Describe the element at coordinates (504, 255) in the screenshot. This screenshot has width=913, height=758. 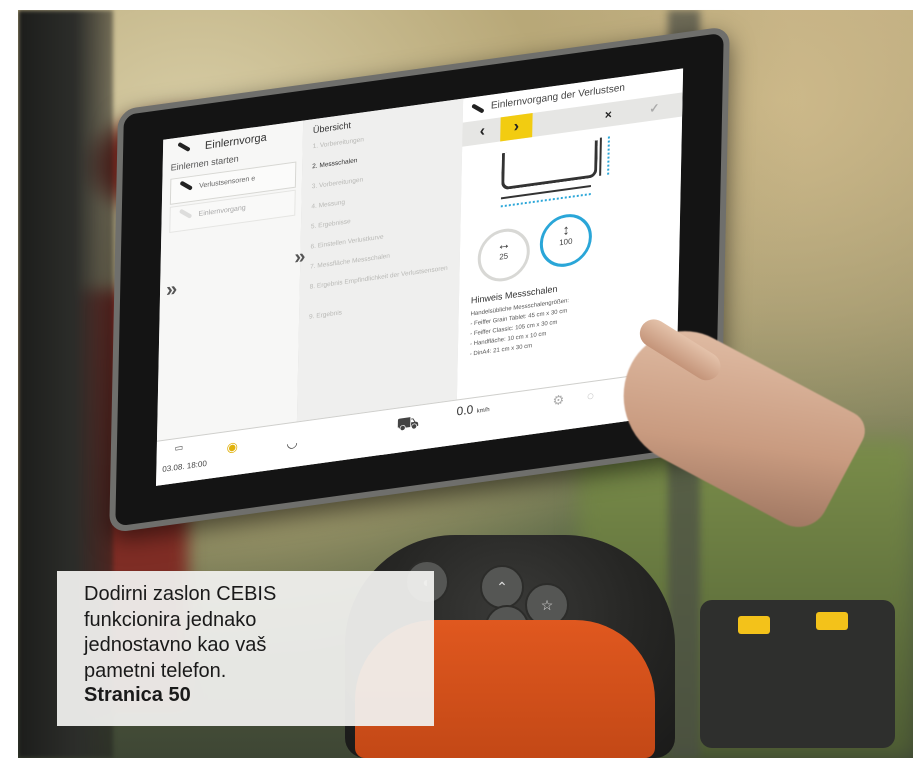
I see `width-gauge: ↔ 25` at that location.